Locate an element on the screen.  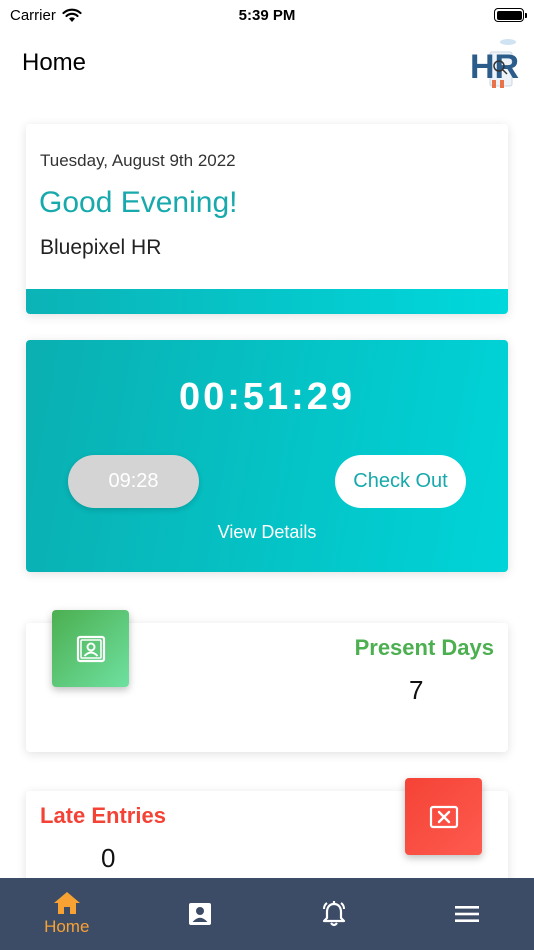
checkin-time-pill: 09:28 is located at coordinates (133, 481).